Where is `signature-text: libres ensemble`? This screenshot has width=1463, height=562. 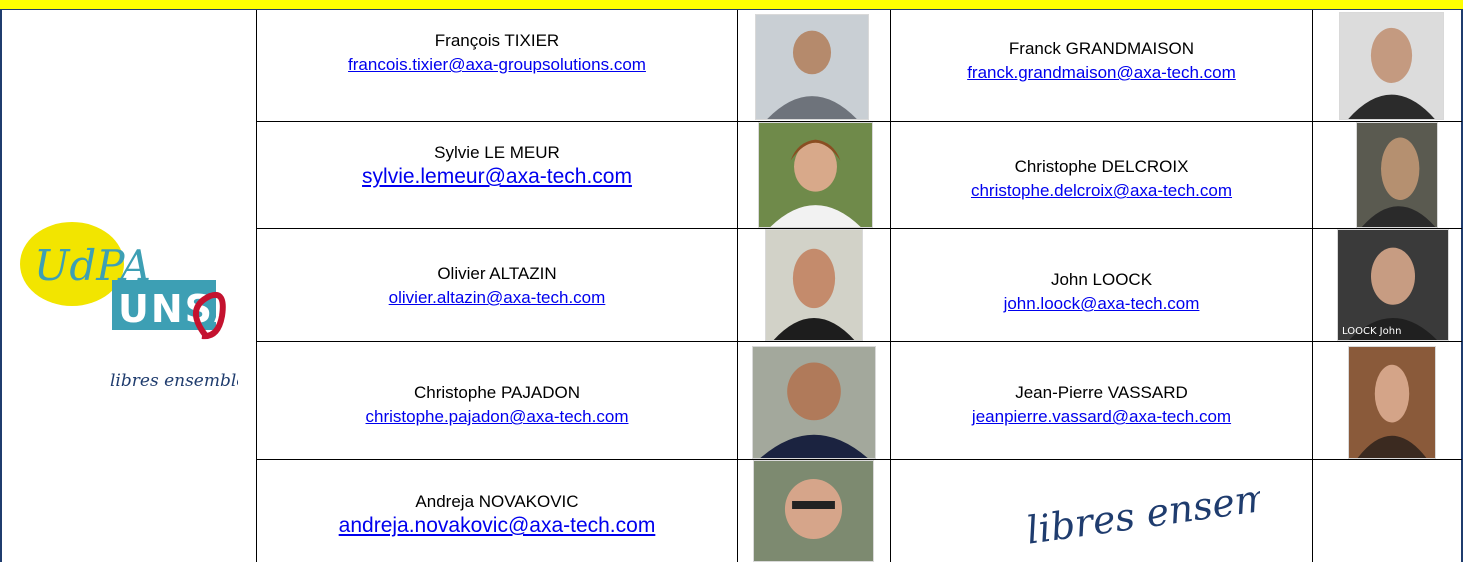
signature-text: libres ensemble is located at coordinates (1142, 510).